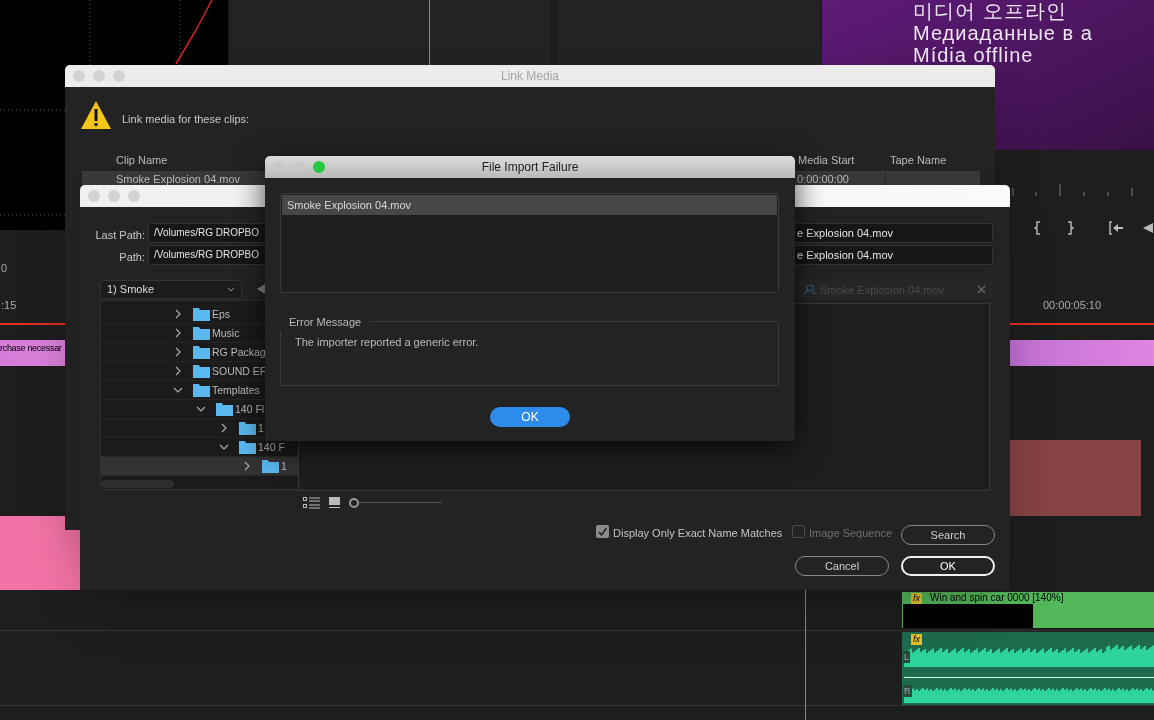 This screenshot has width=1154, height=720. Describe the element at coordinates (236, 390) in the screenshot. I see `folder-label: Templates` at that location.